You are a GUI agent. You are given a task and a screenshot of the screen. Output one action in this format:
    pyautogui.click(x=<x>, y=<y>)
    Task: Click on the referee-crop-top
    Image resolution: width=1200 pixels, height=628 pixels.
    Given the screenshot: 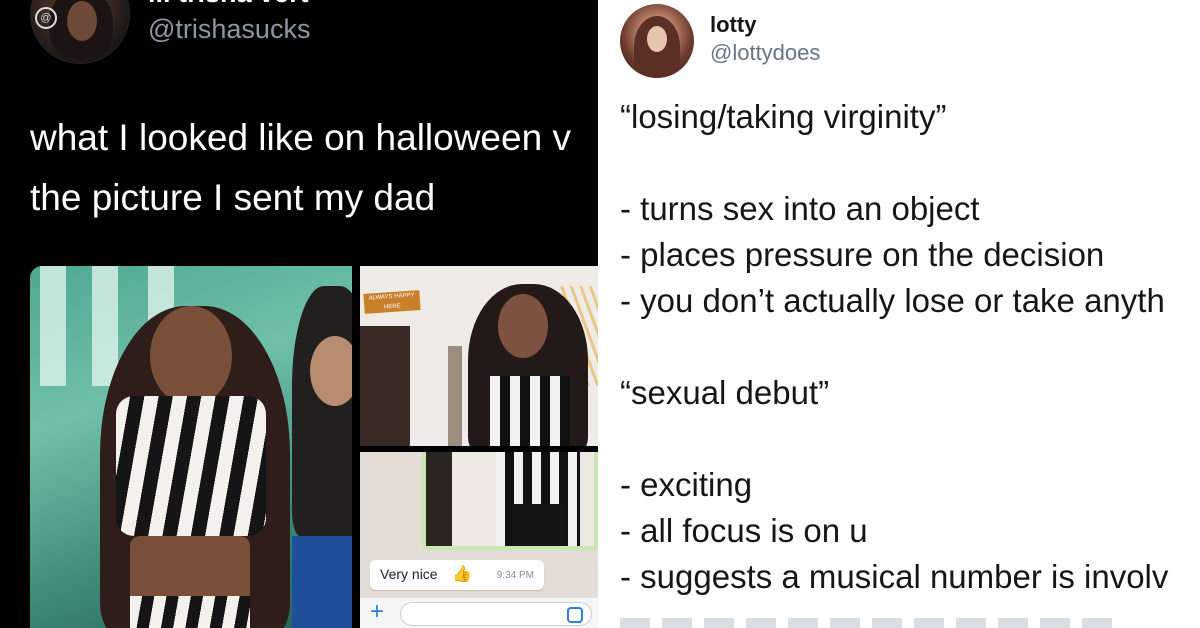 What is the action you would take?
    pyautogui.click(x=191, y=466)
    